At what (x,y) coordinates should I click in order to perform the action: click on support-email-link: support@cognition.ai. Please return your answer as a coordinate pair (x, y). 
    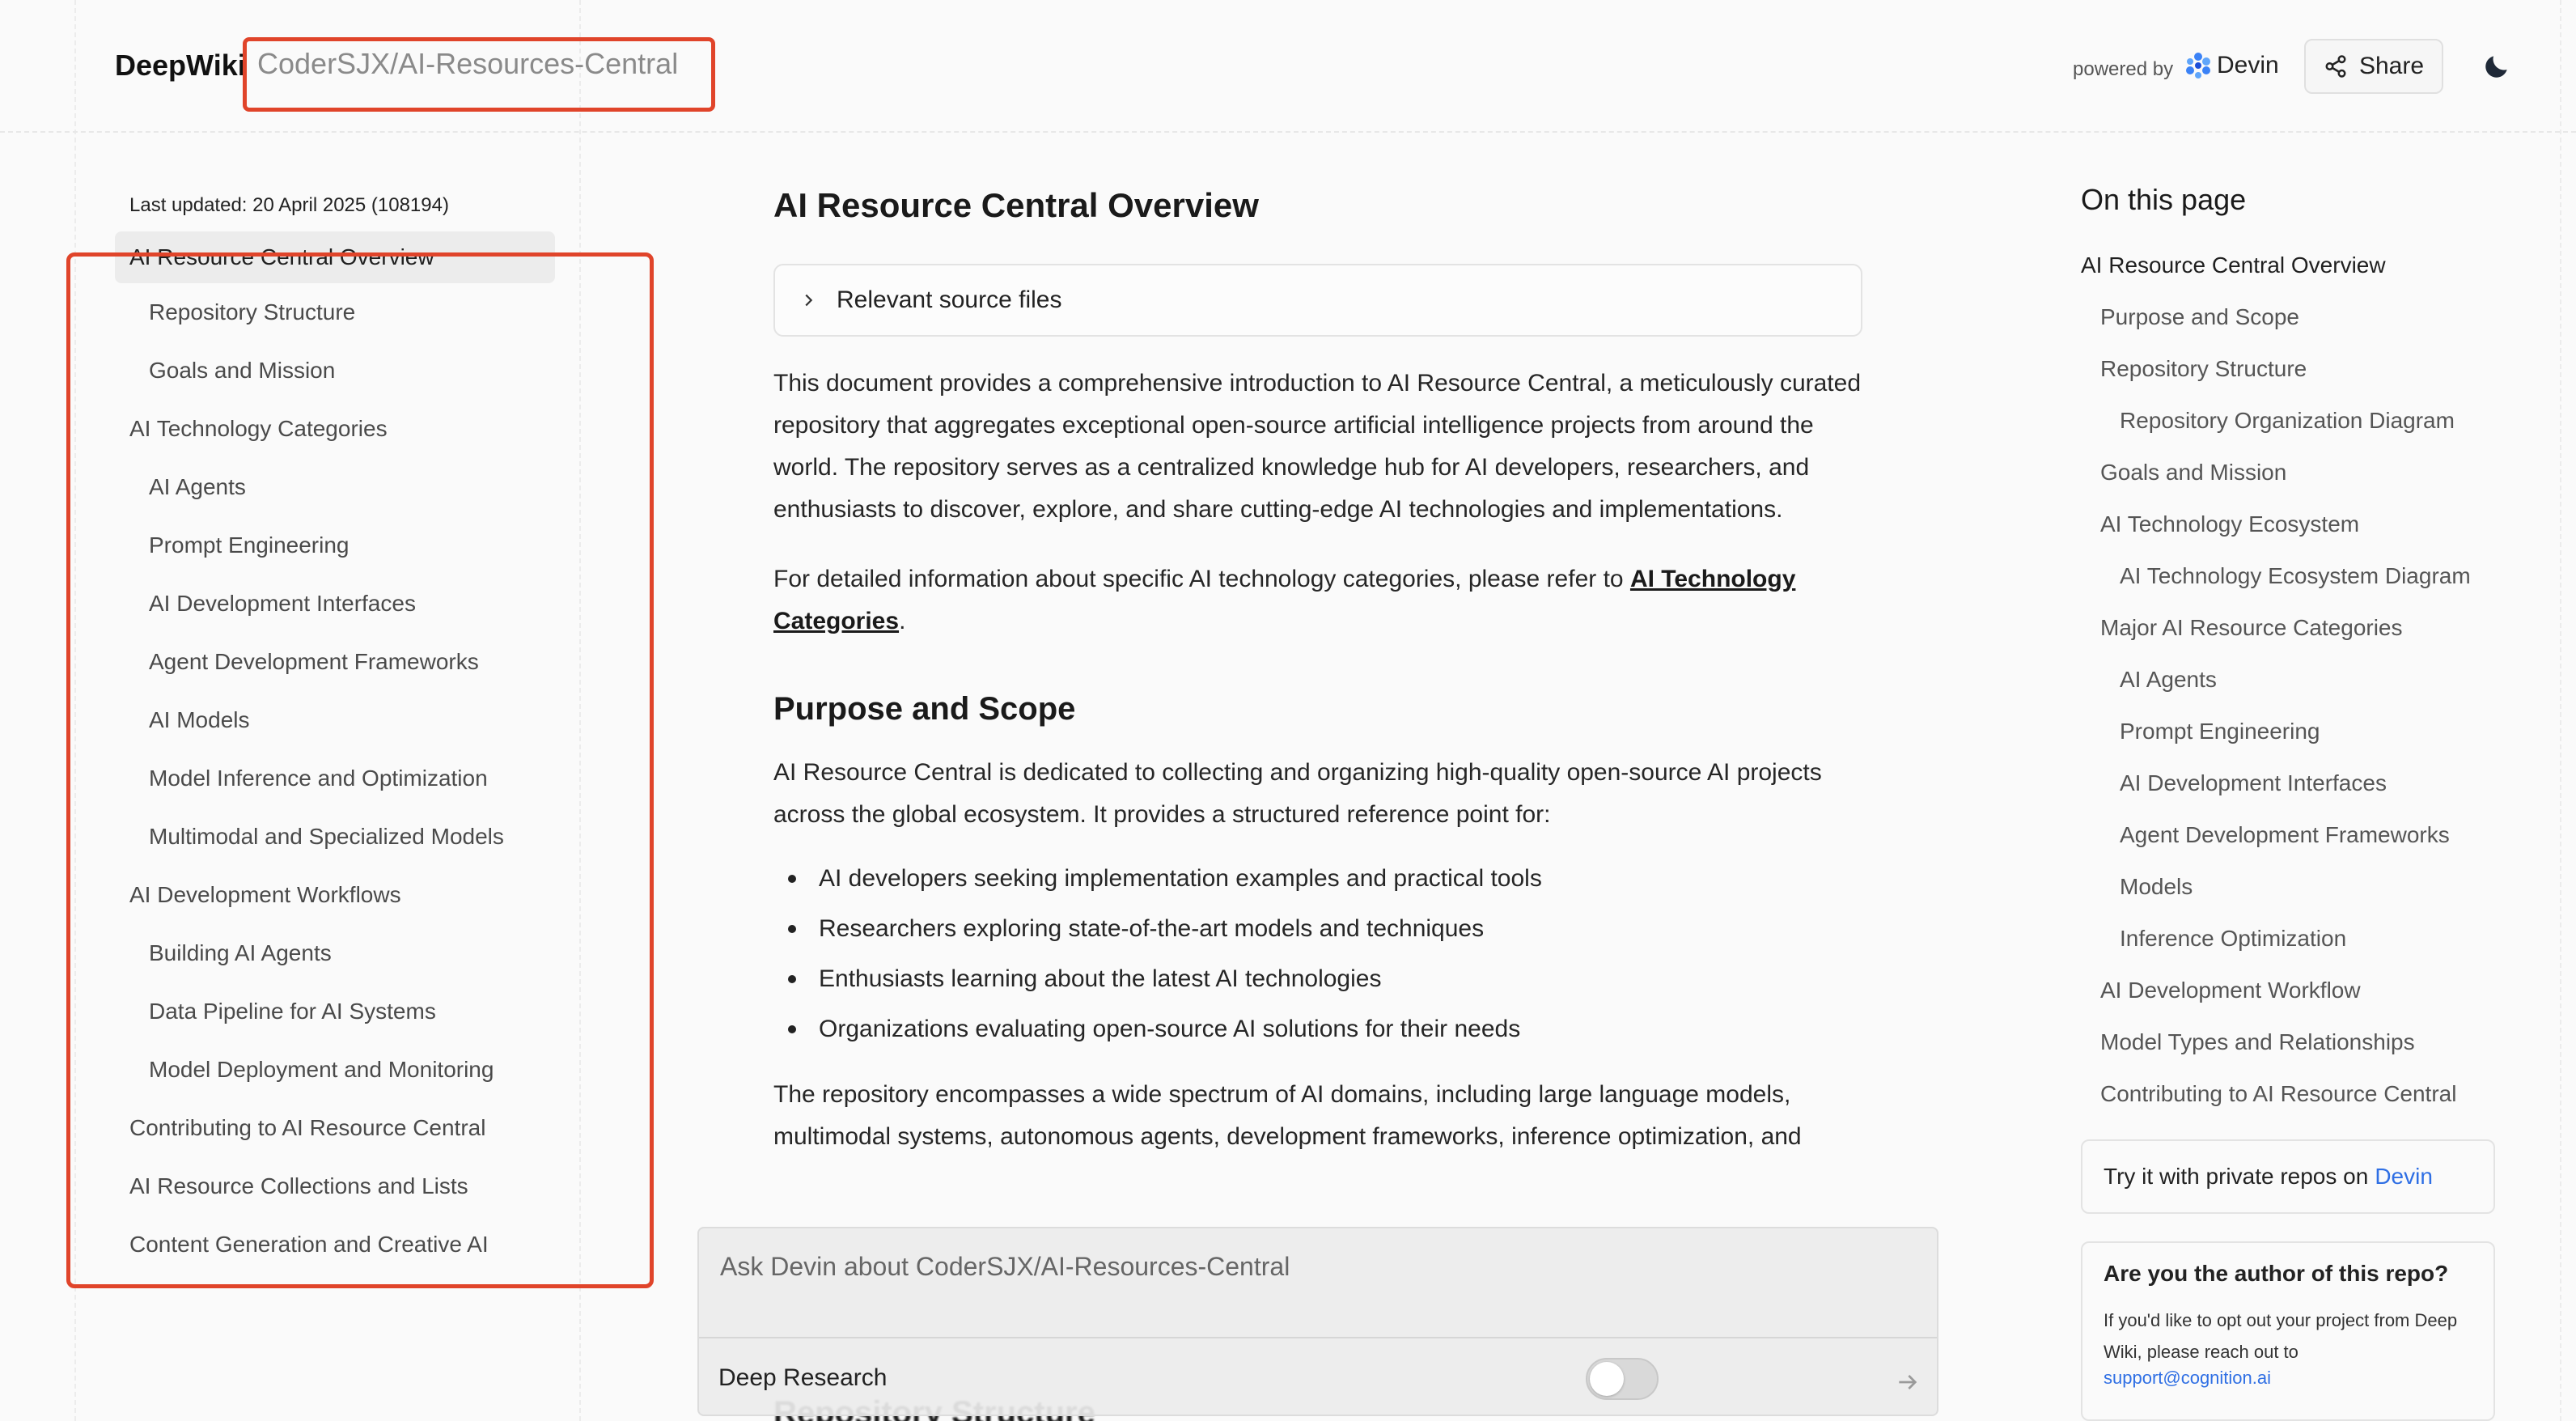
    Looking at the image, I should click on (2288, 1379).